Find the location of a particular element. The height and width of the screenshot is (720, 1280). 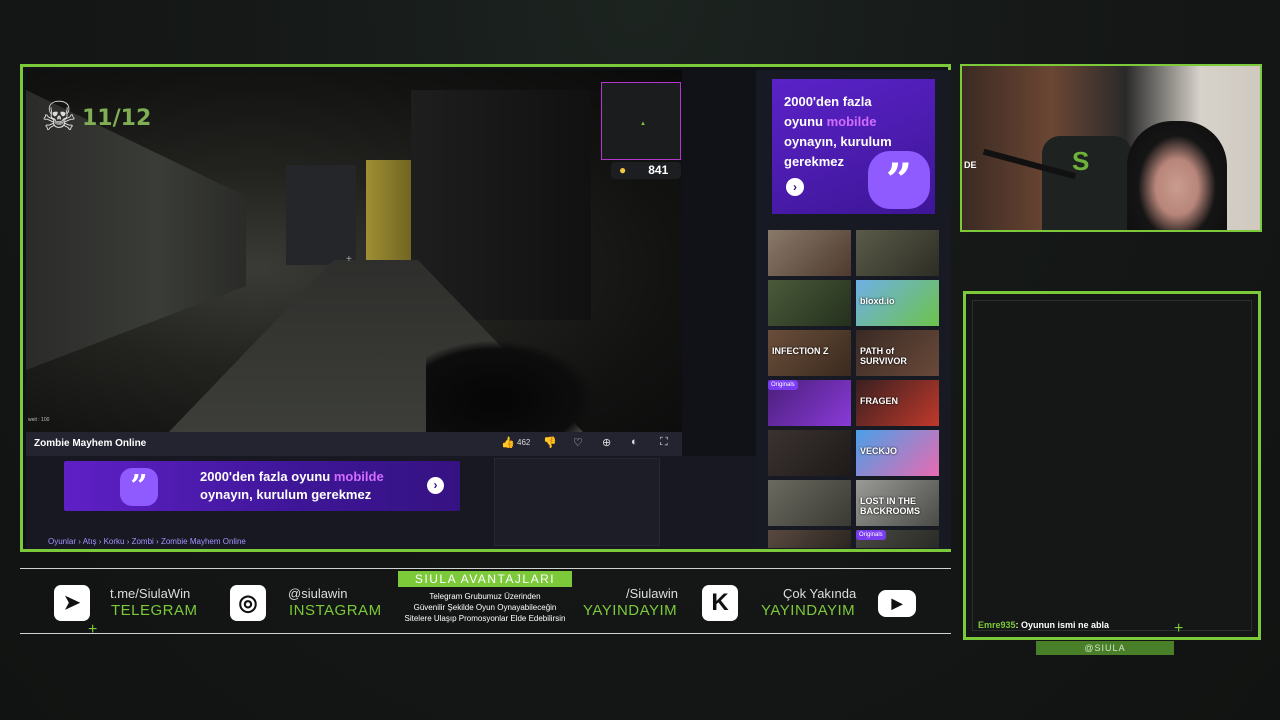

breadcrumb-item: Zombi is located at coordinates (143, 541).